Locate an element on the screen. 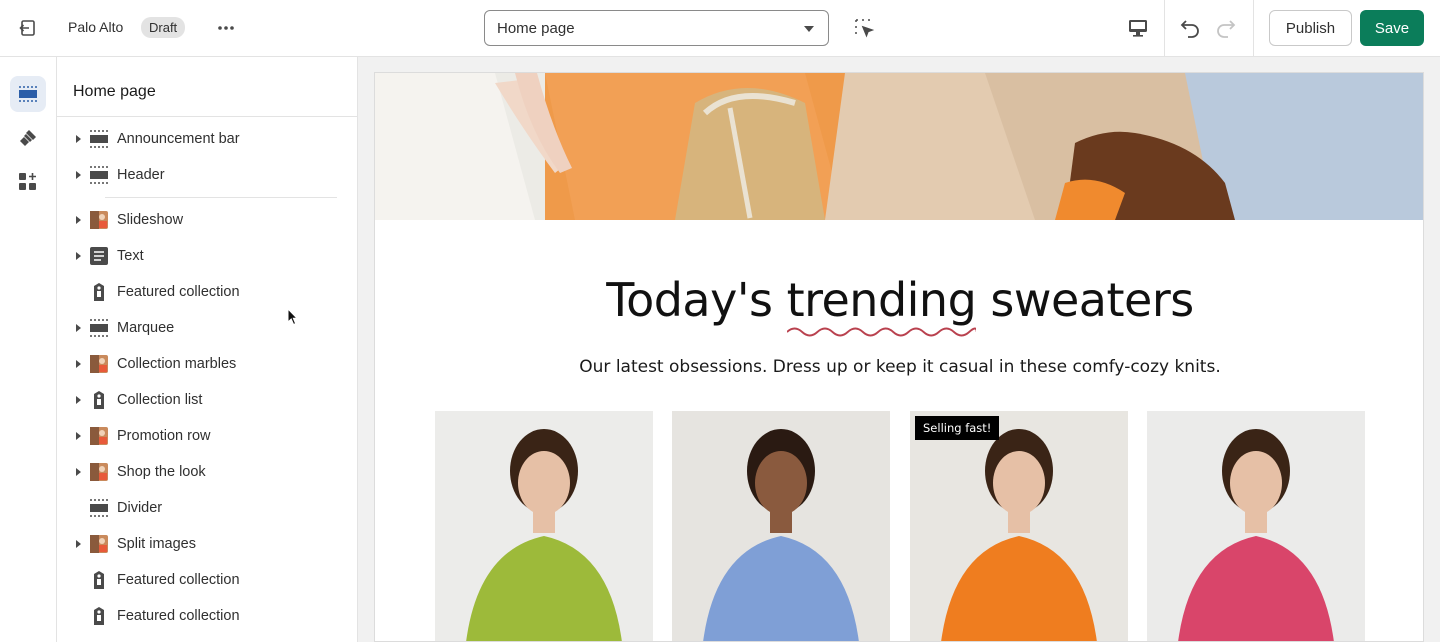 Image resolution: width=1440 pixels, height=642 pixels. rail-apps-button is located at coordinates (28, 182).